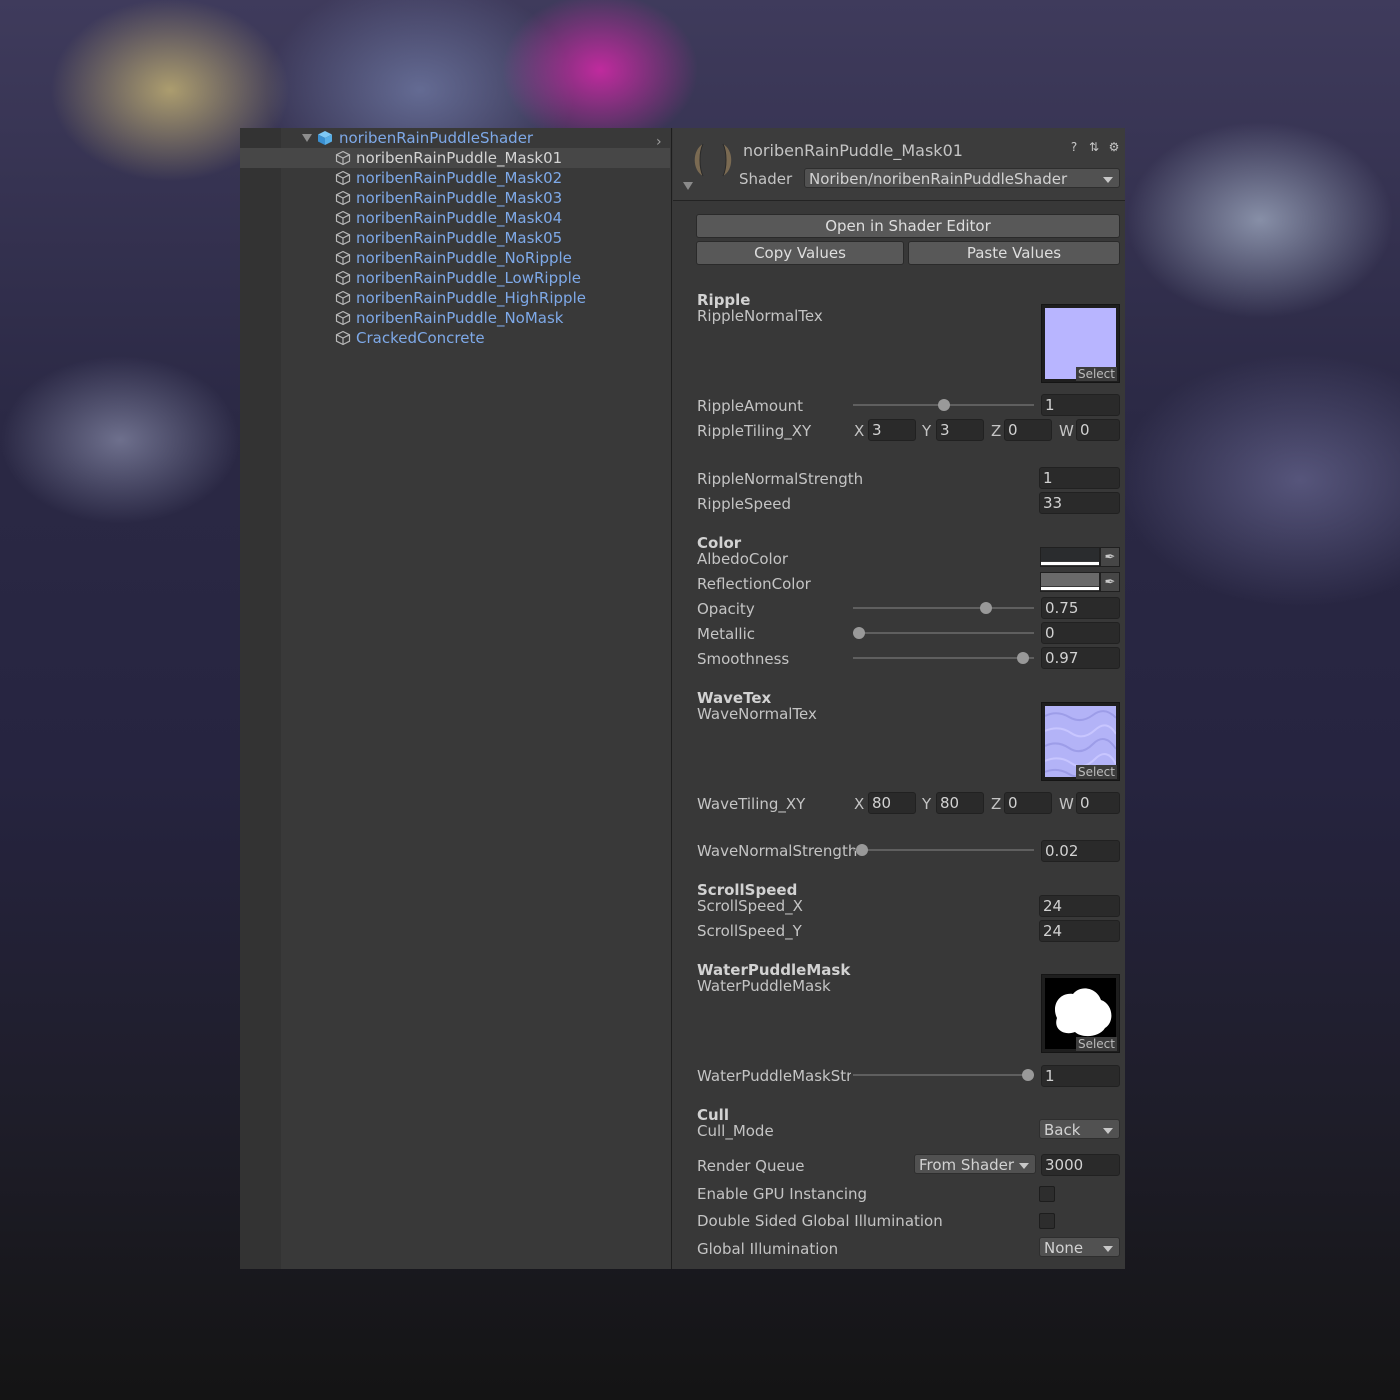 The height and width of the screenshot is (1400, 1400). Describe the element at coordinates (1079, 478) in the screenshot. I see `ripple-normal-strength-field: 1` at that location.